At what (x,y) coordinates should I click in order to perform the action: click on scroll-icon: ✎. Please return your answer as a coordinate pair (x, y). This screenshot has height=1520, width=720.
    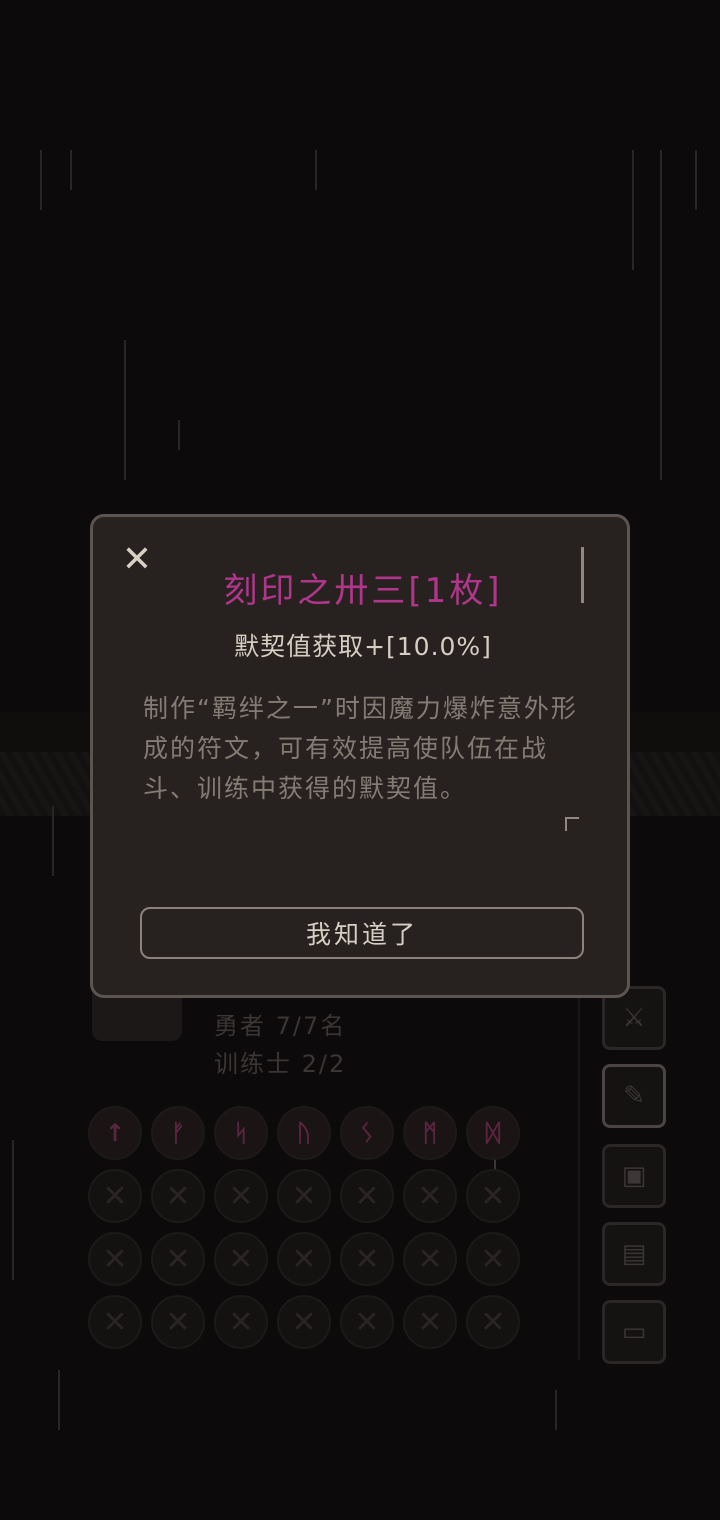
    Looking at the image, I should click on (634, 1096).